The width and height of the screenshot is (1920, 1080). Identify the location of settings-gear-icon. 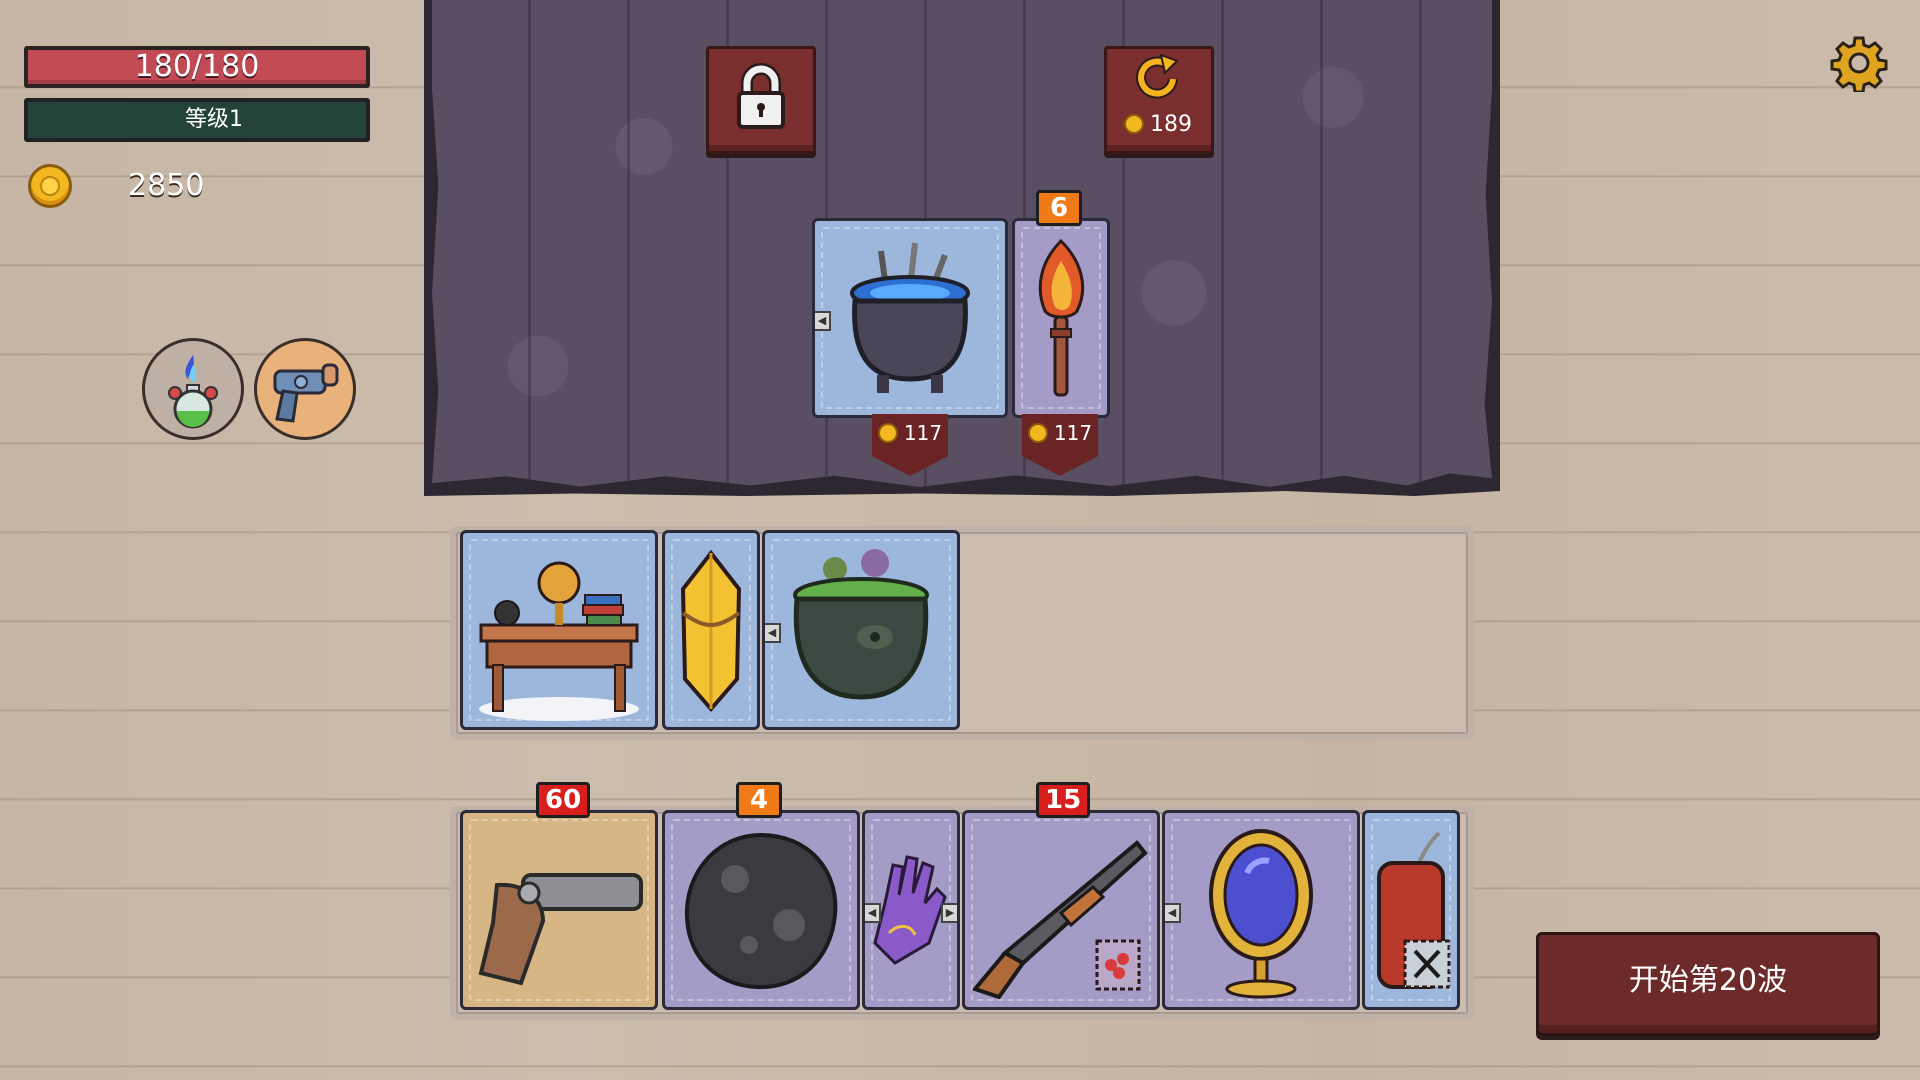
(1859, 64).